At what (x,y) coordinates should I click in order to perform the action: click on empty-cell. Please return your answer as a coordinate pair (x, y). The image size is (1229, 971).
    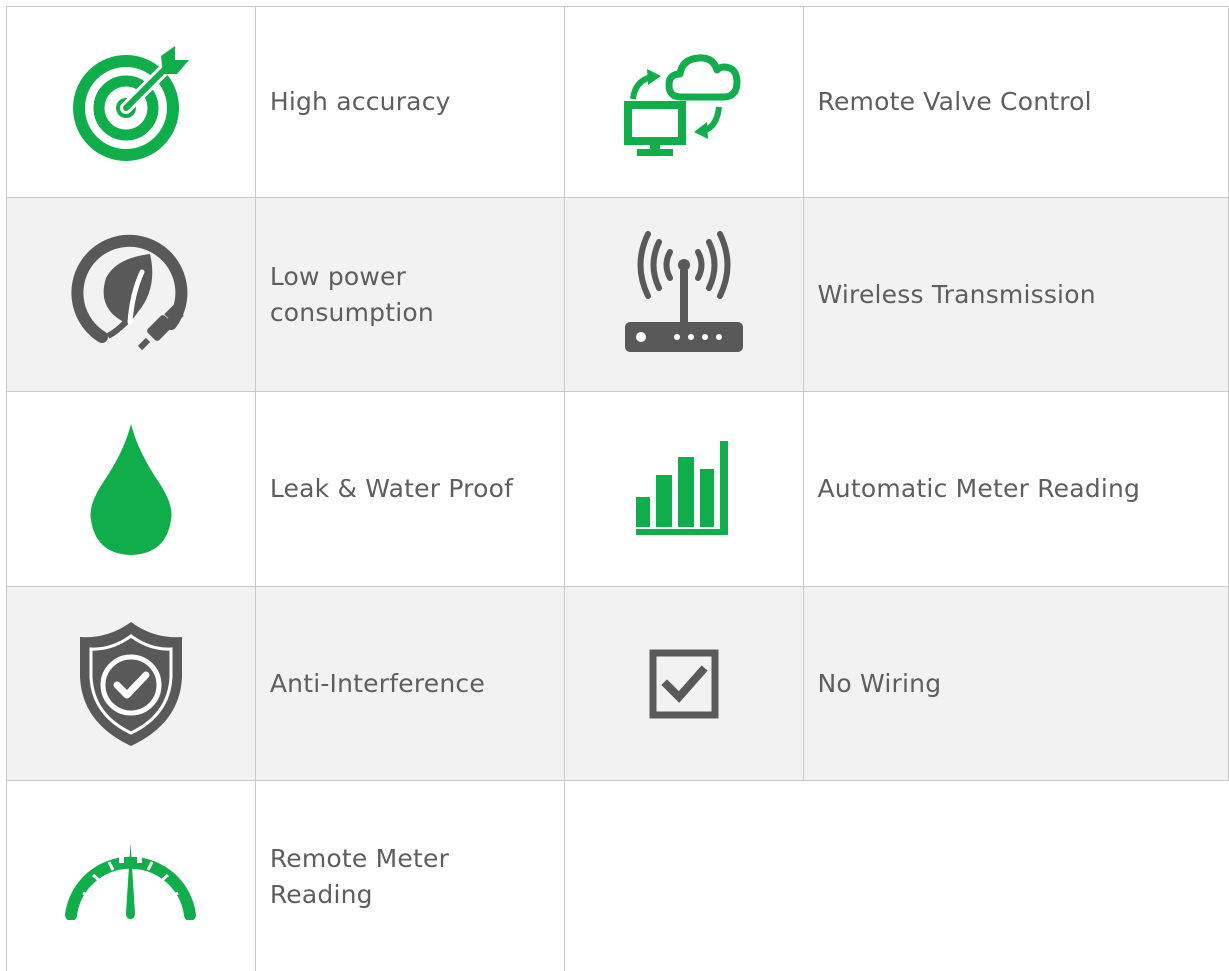
    Looking at the image, I should click on (896, 875).